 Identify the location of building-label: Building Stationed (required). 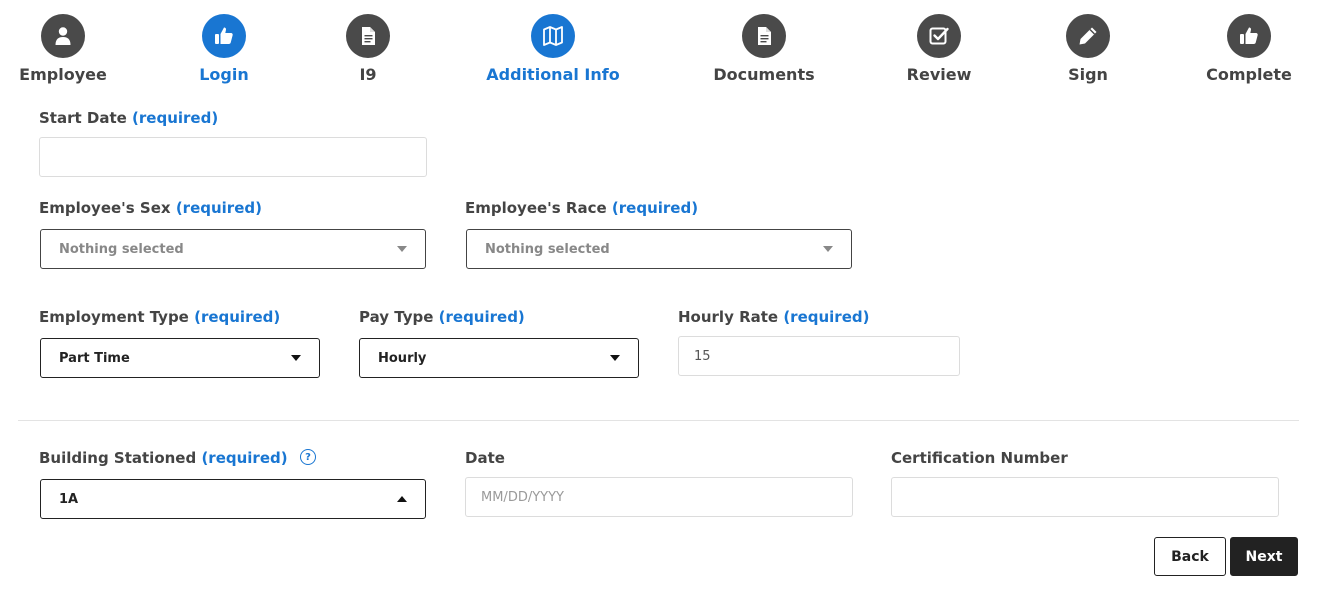
(163, 458).